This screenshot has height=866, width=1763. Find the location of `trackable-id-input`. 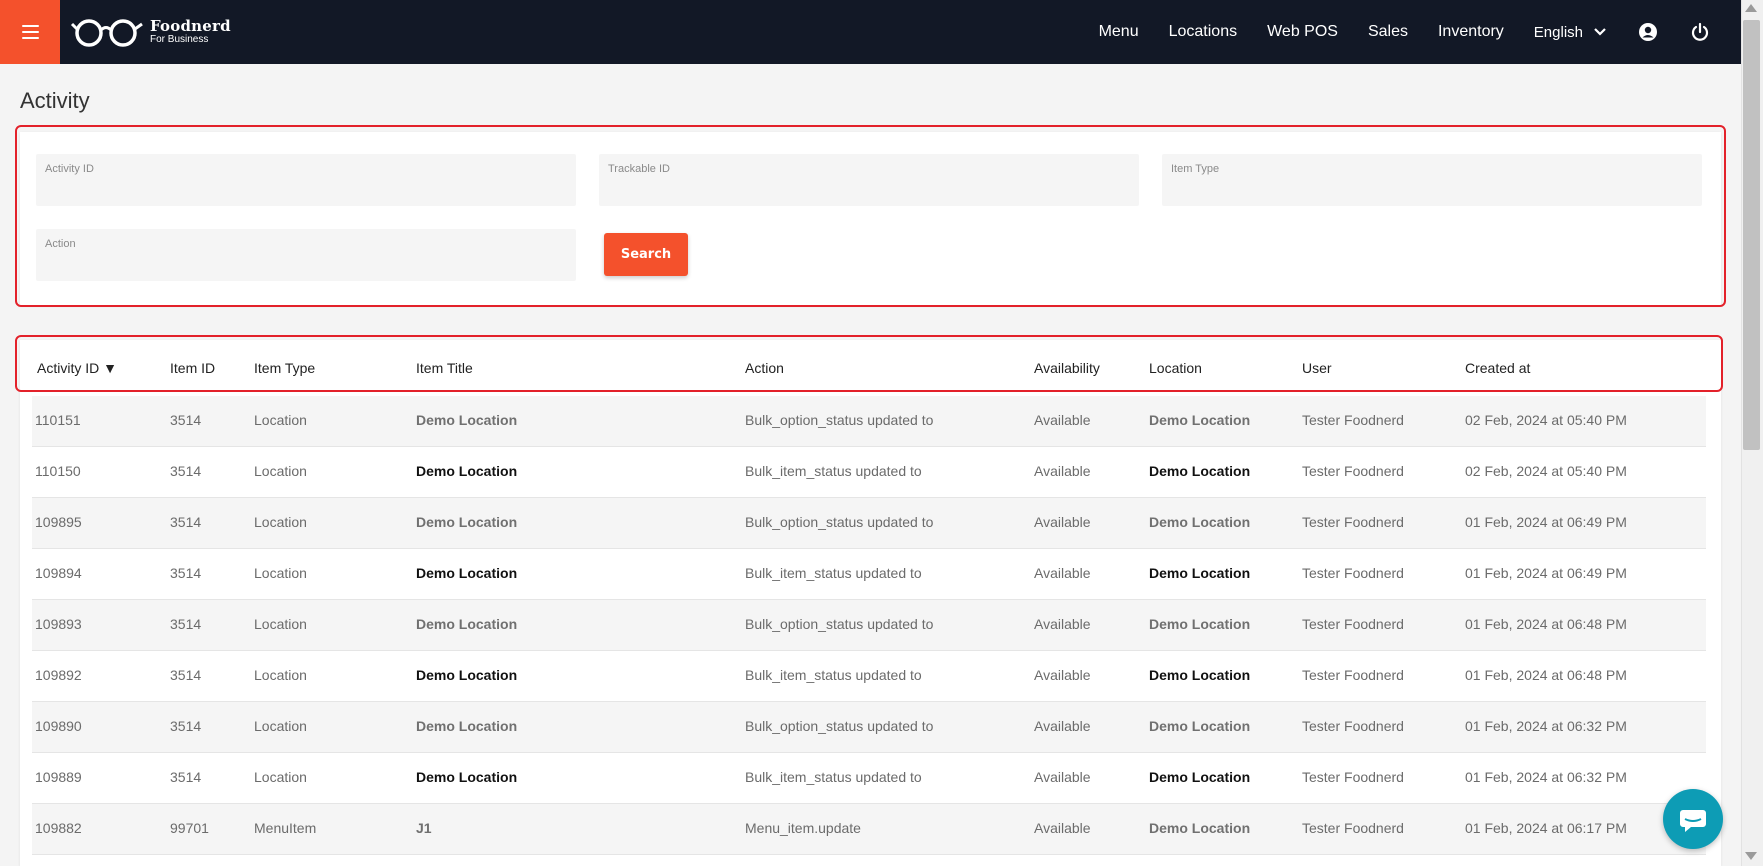

trackable-id-input is located at coordinates (869, 192).